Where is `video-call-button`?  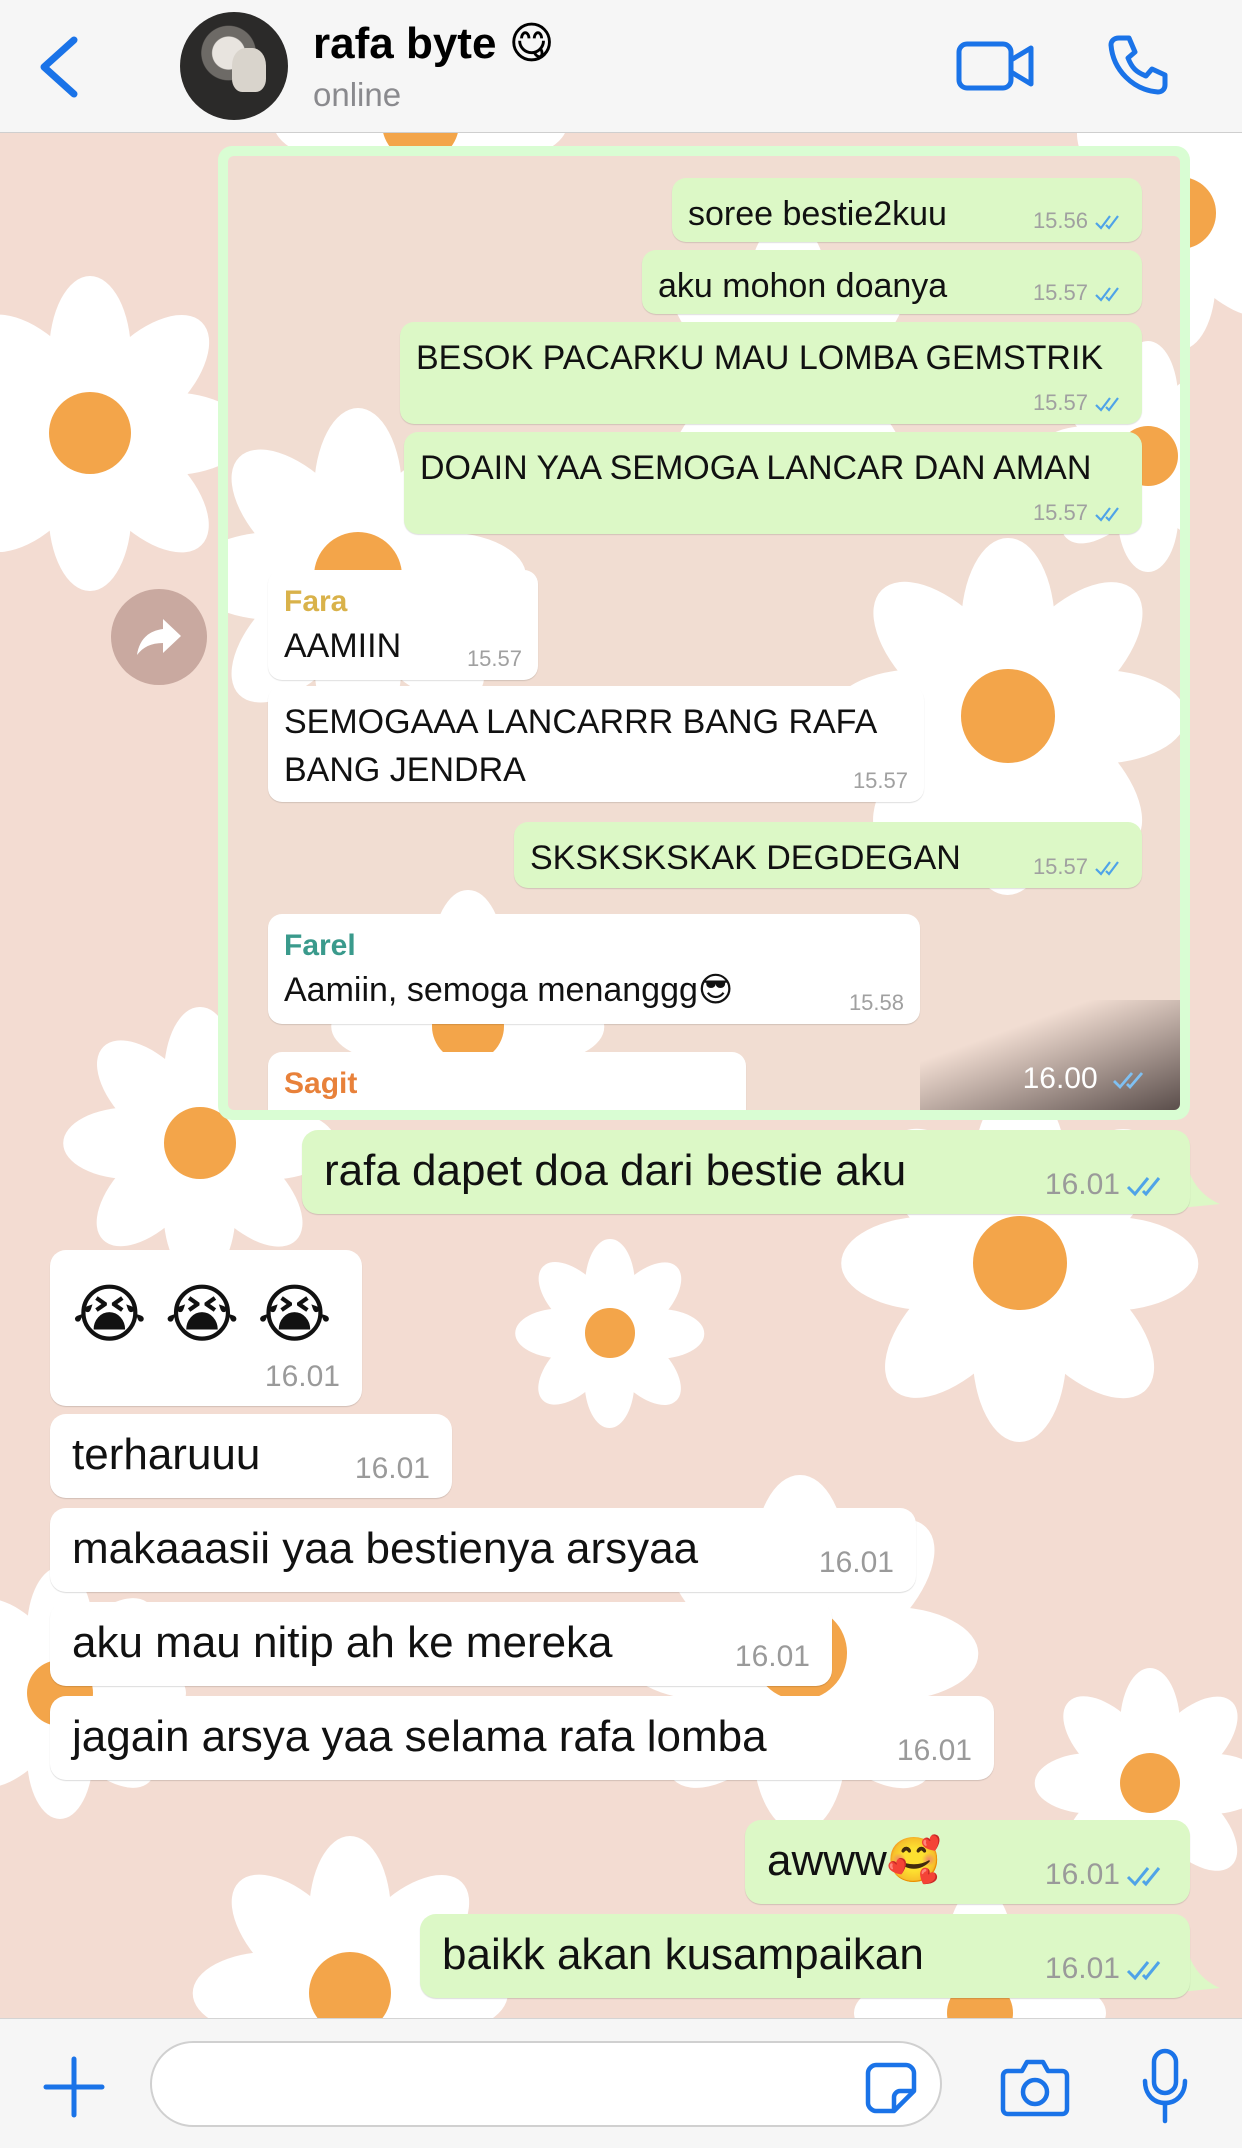
video-call-button is located at coordinates (995, 66).